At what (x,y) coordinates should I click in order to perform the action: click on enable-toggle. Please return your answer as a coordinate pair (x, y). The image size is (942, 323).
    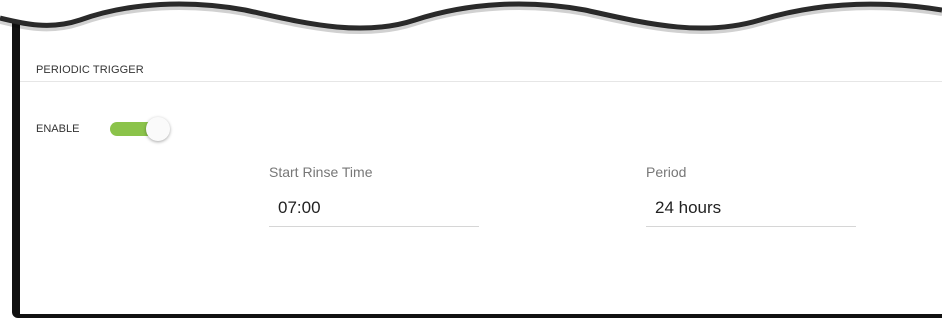
    Looking at the image, I should click on (140, 129).